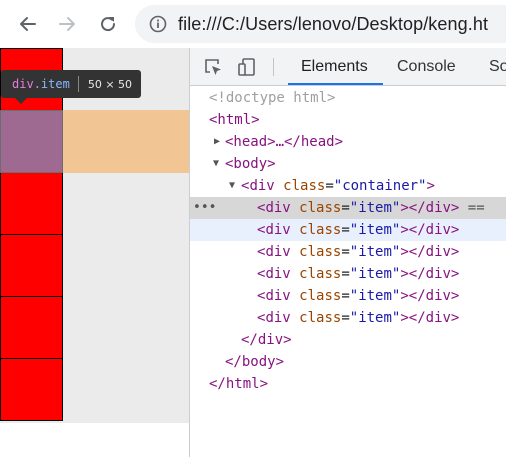 The height and width of the screenshot is (457, 506). What do you see at coordinates (262, 186) in the screenshot?
I see `container-tag: div` at bounding box center [262, 186].